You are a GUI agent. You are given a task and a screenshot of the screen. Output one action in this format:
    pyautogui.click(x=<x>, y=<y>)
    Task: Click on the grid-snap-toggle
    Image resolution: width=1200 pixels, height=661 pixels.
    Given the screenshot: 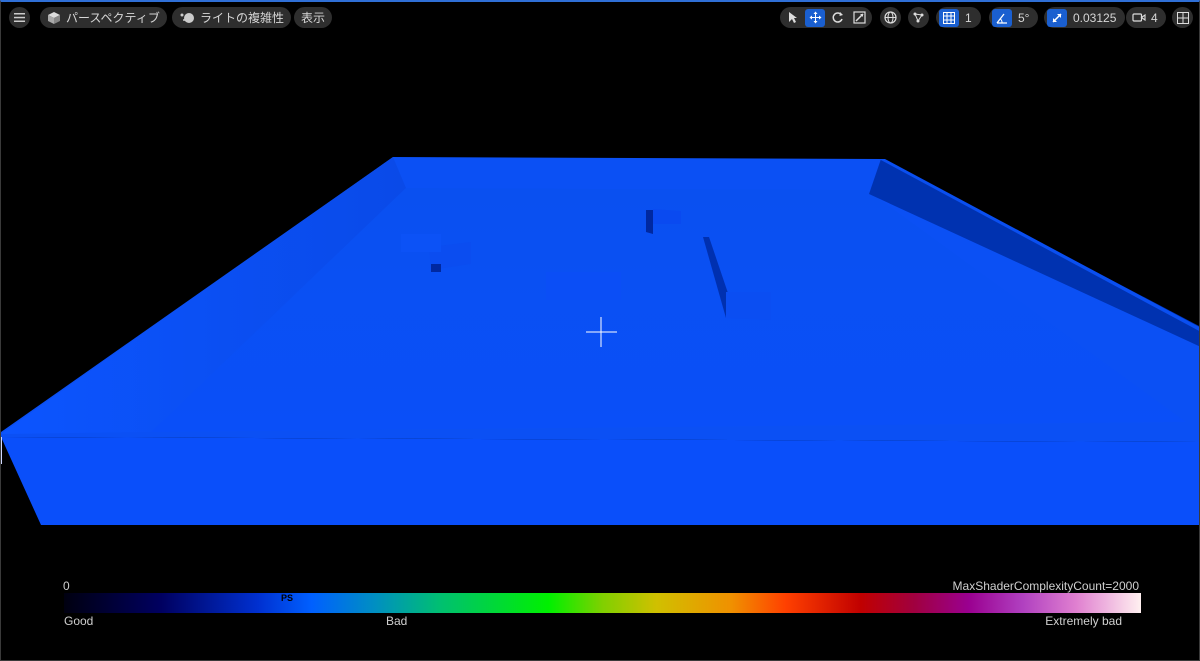 What is the action you would take?
    pyautogui.click(x=949, y=17)
    